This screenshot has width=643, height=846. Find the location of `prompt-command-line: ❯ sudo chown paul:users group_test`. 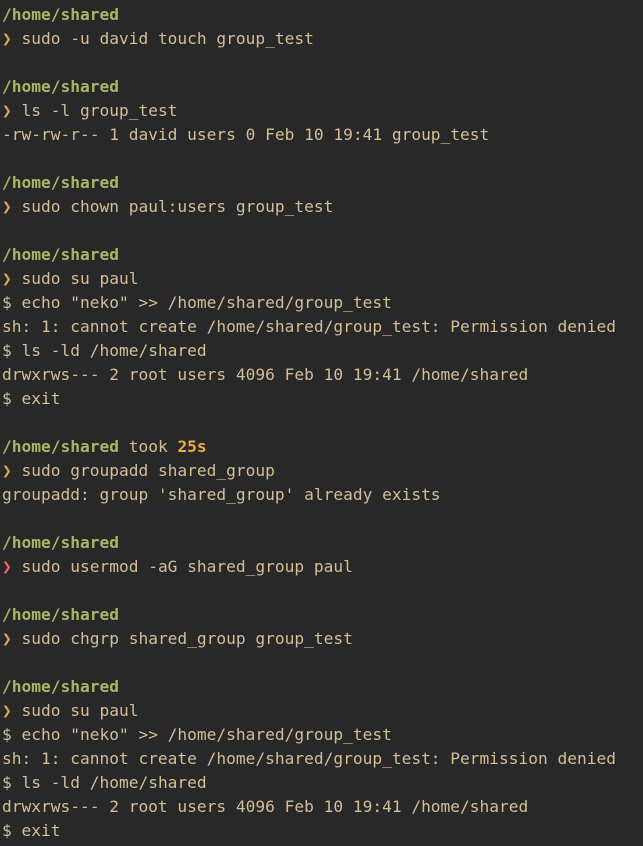

prompt-command-line: ❯ sudo chown paul:users group_test is located at coordinates (322, 207).